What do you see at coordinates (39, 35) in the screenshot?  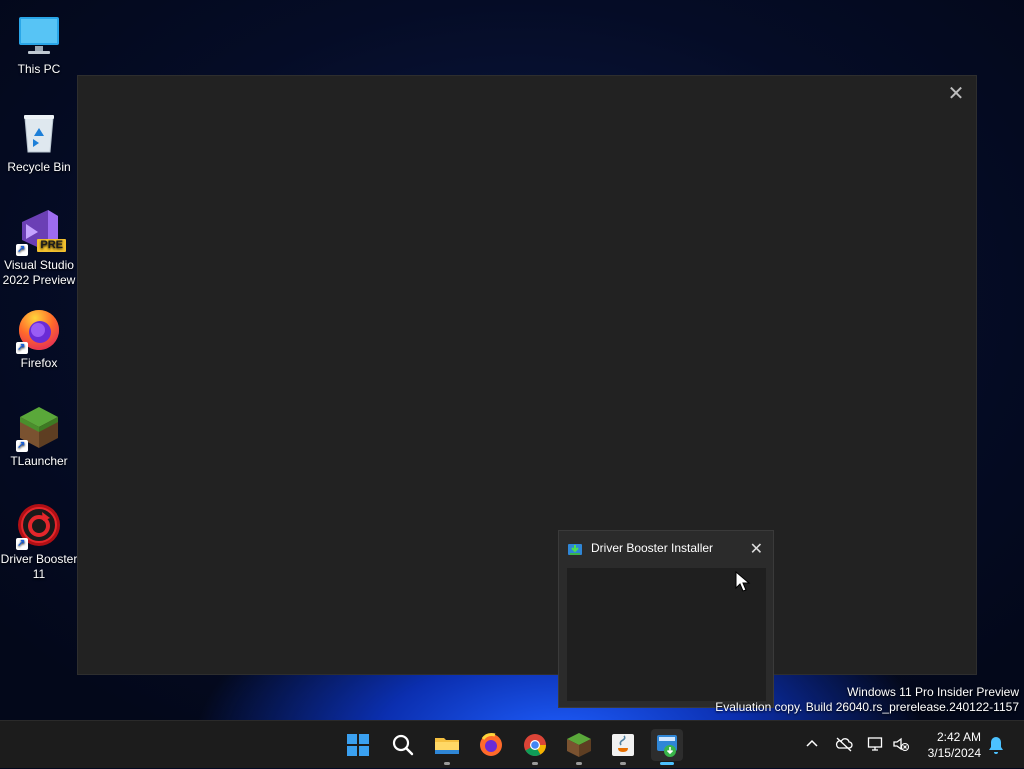 I see `monitor-icon` at bounding box center [39, 35].